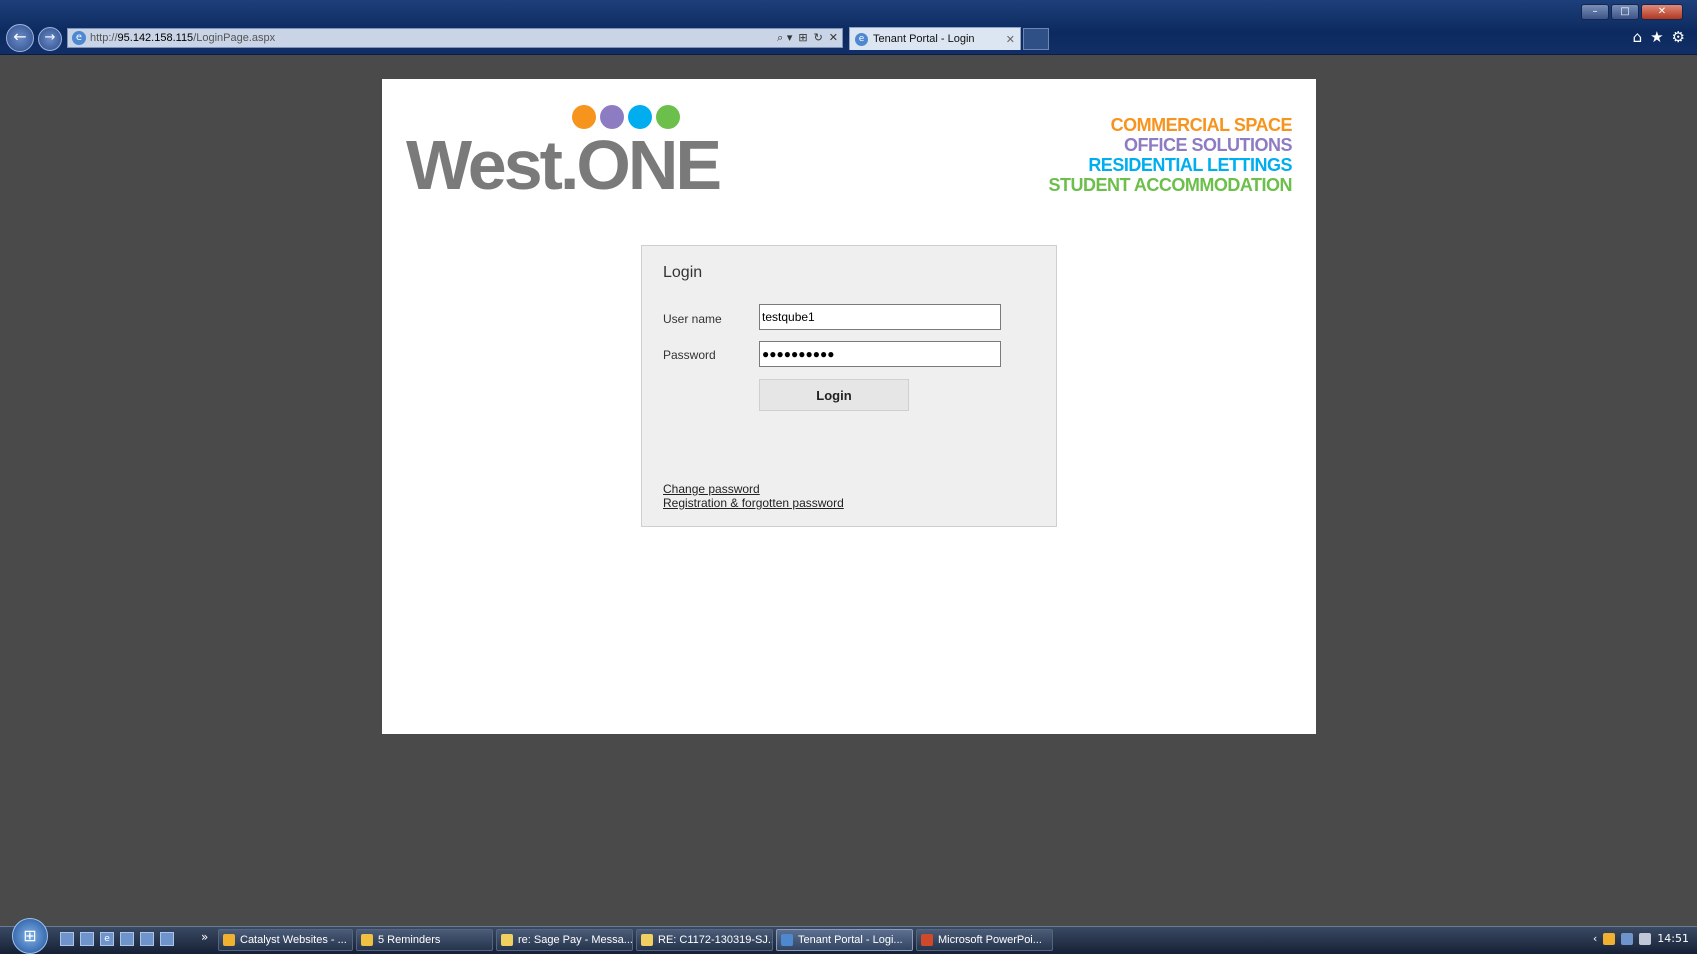 The image size is (1697, 954). What do you see at coordinates (1036, 39) in the screenshot?
I see `new-tab-button` at bounding box center [1036, 39].